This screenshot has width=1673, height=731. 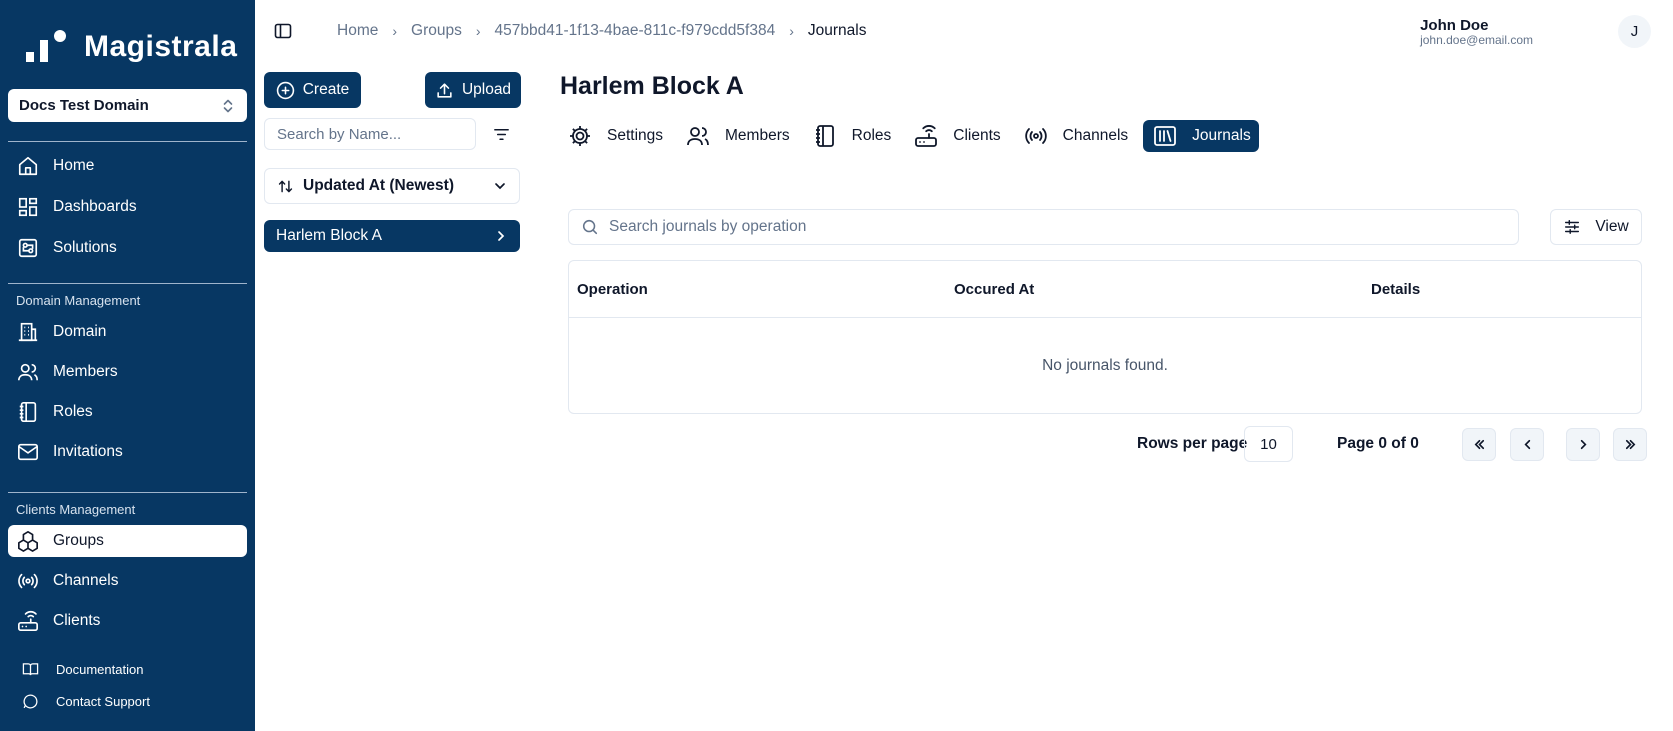 I want to click on sidebar-item-label: Channels, so click(x=86, y=580).